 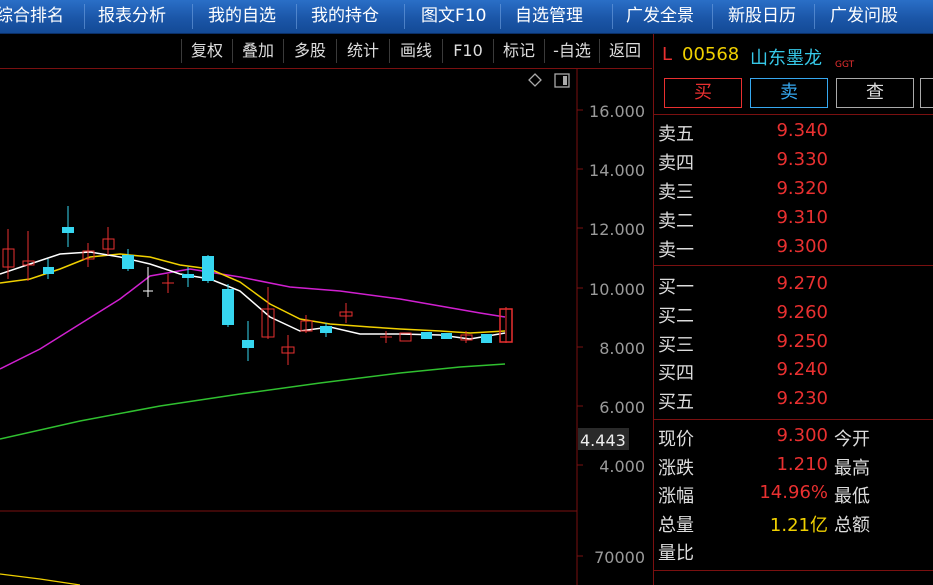 What do you see at coordinates (345, 16) in the screenshot?
I see `nav-my-holdings: 我的持仓` at bounding box center [345, 16].